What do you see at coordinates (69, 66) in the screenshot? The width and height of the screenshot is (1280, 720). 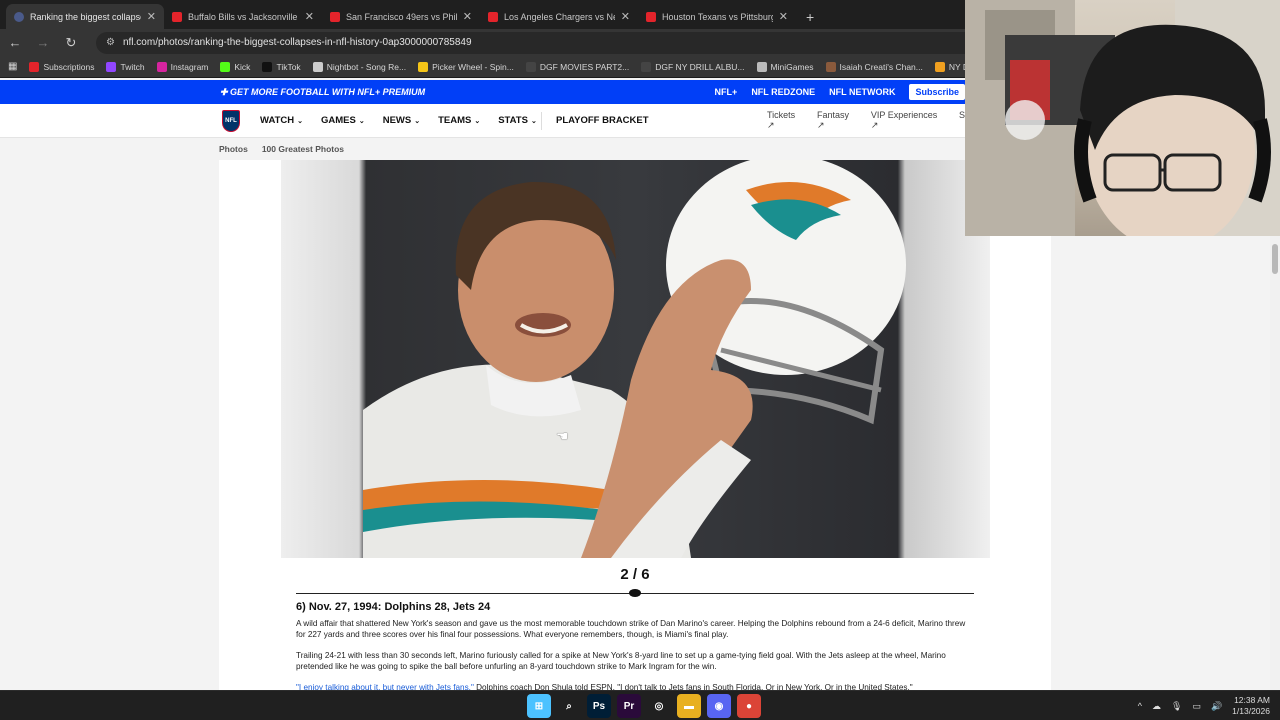 I see `bookmark-label: Subscriptions` at bounding box center [69, 66].